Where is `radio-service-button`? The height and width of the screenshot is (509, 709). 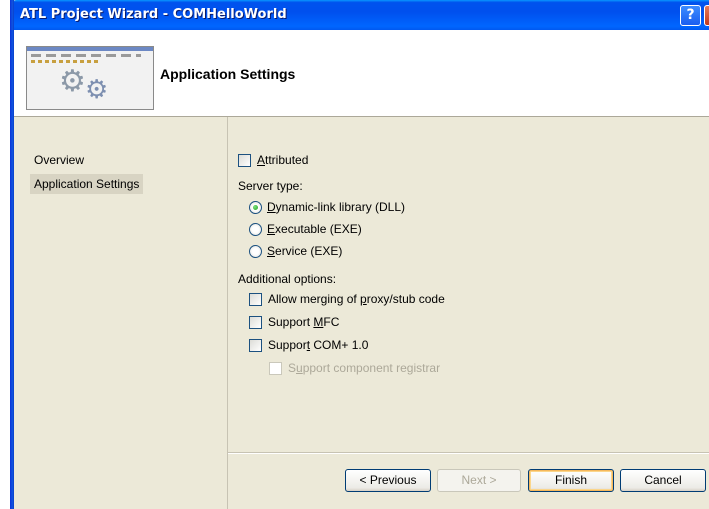
radio-service-button is located at coordinates (255, 251).